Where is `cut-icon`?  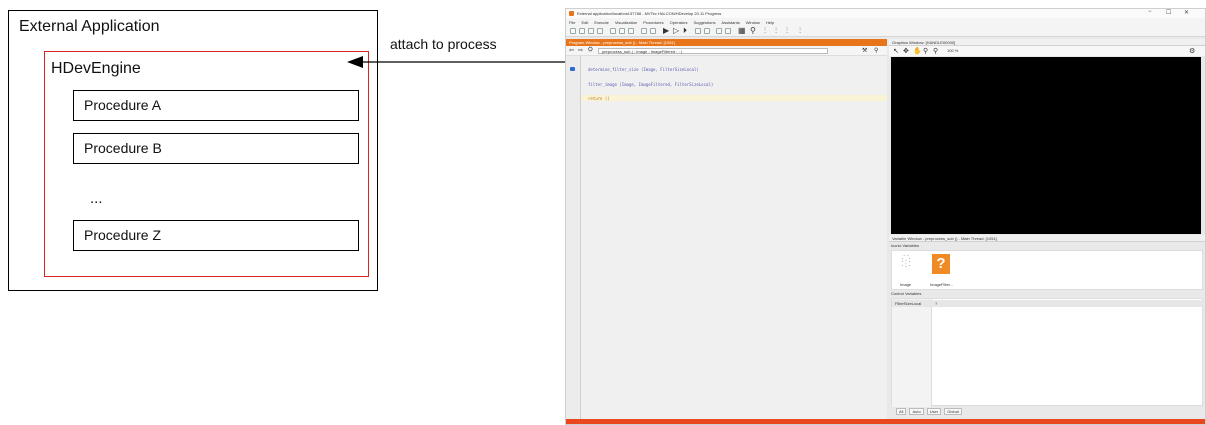
cut-icon is located at coordinates (613, 31).